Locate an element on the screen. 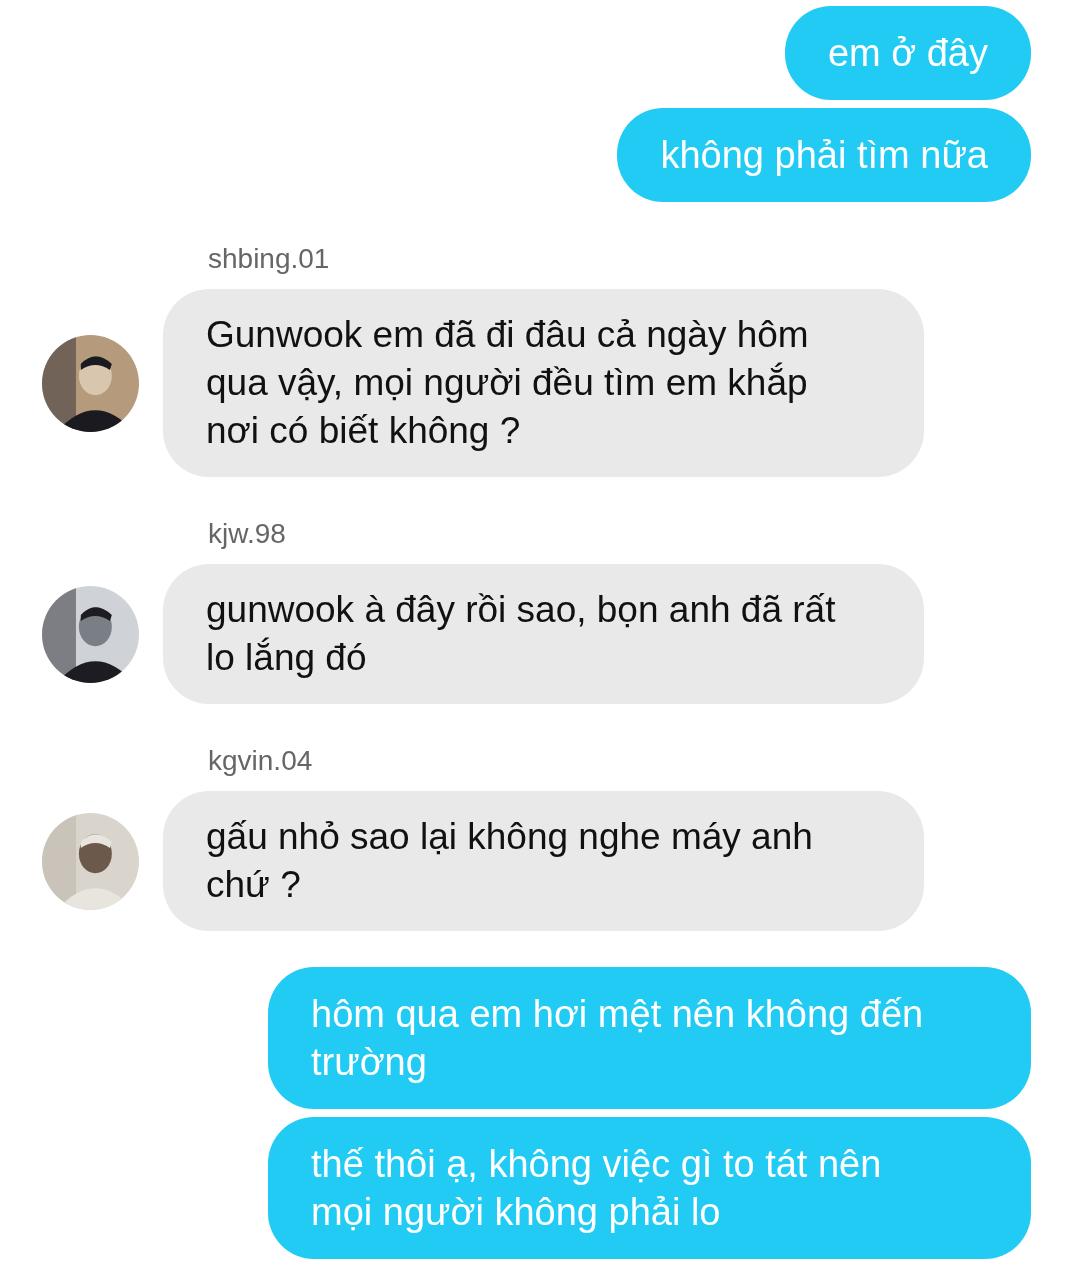 The width and height of the screenshot is (1080, 1279). sender-name: shbing.01 is located at coordinates (269, 259).